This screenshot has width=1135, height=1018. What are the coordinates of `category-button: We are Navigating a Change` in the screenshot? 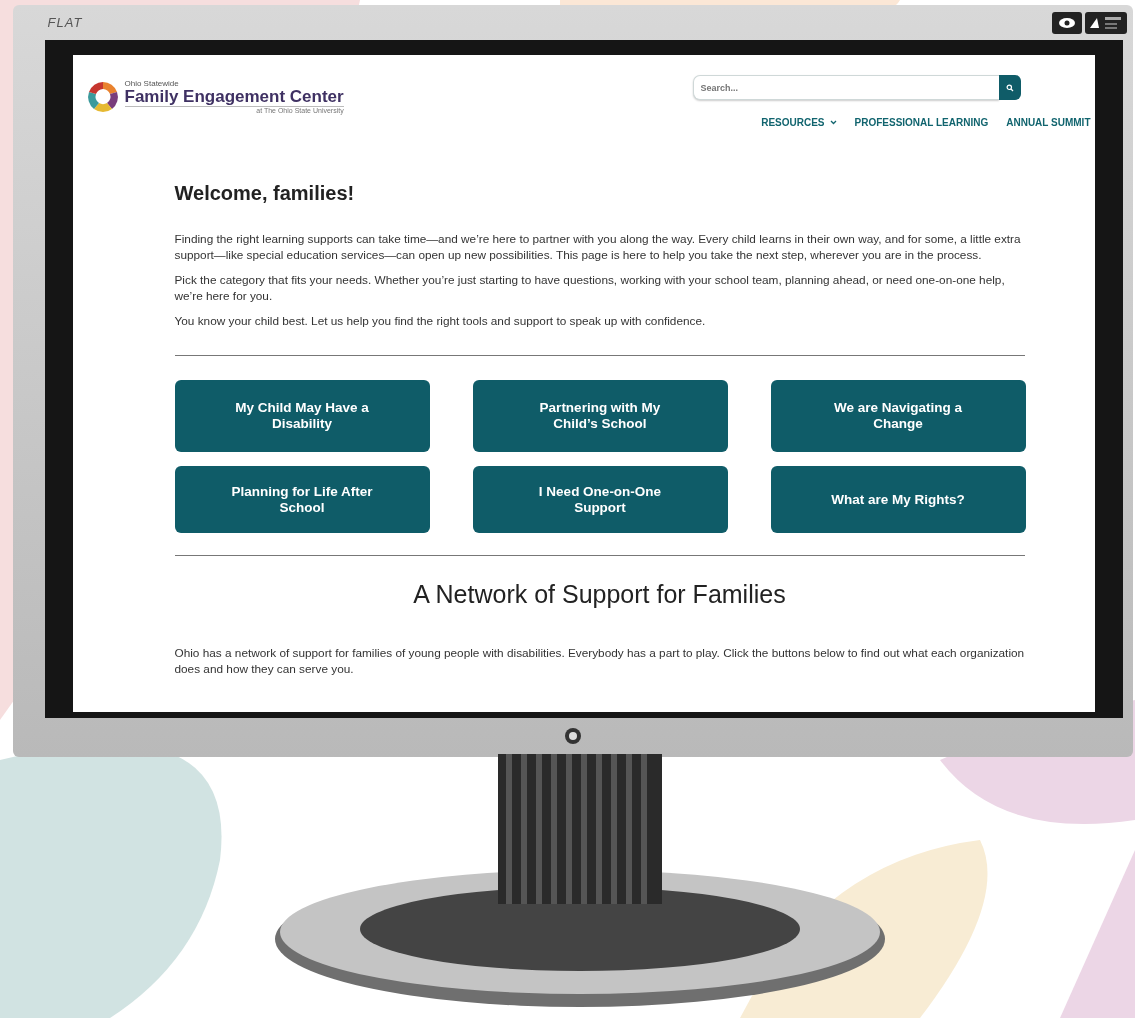 It's located at (898, 416).